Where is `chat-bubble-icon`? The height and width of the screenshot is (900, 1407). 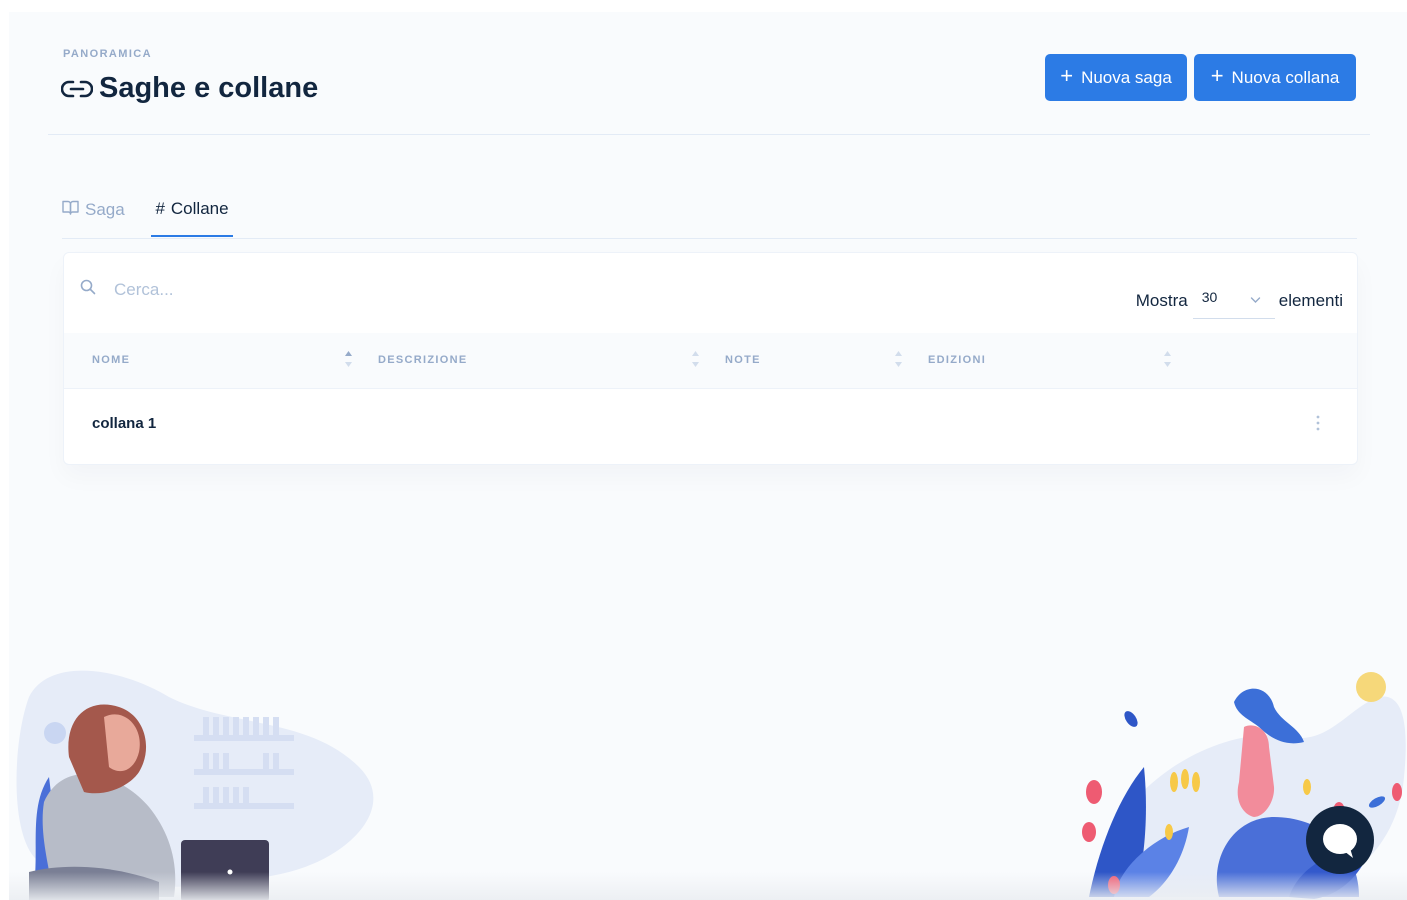 chat-bubble-icon is located at coordinates (1340, 841).